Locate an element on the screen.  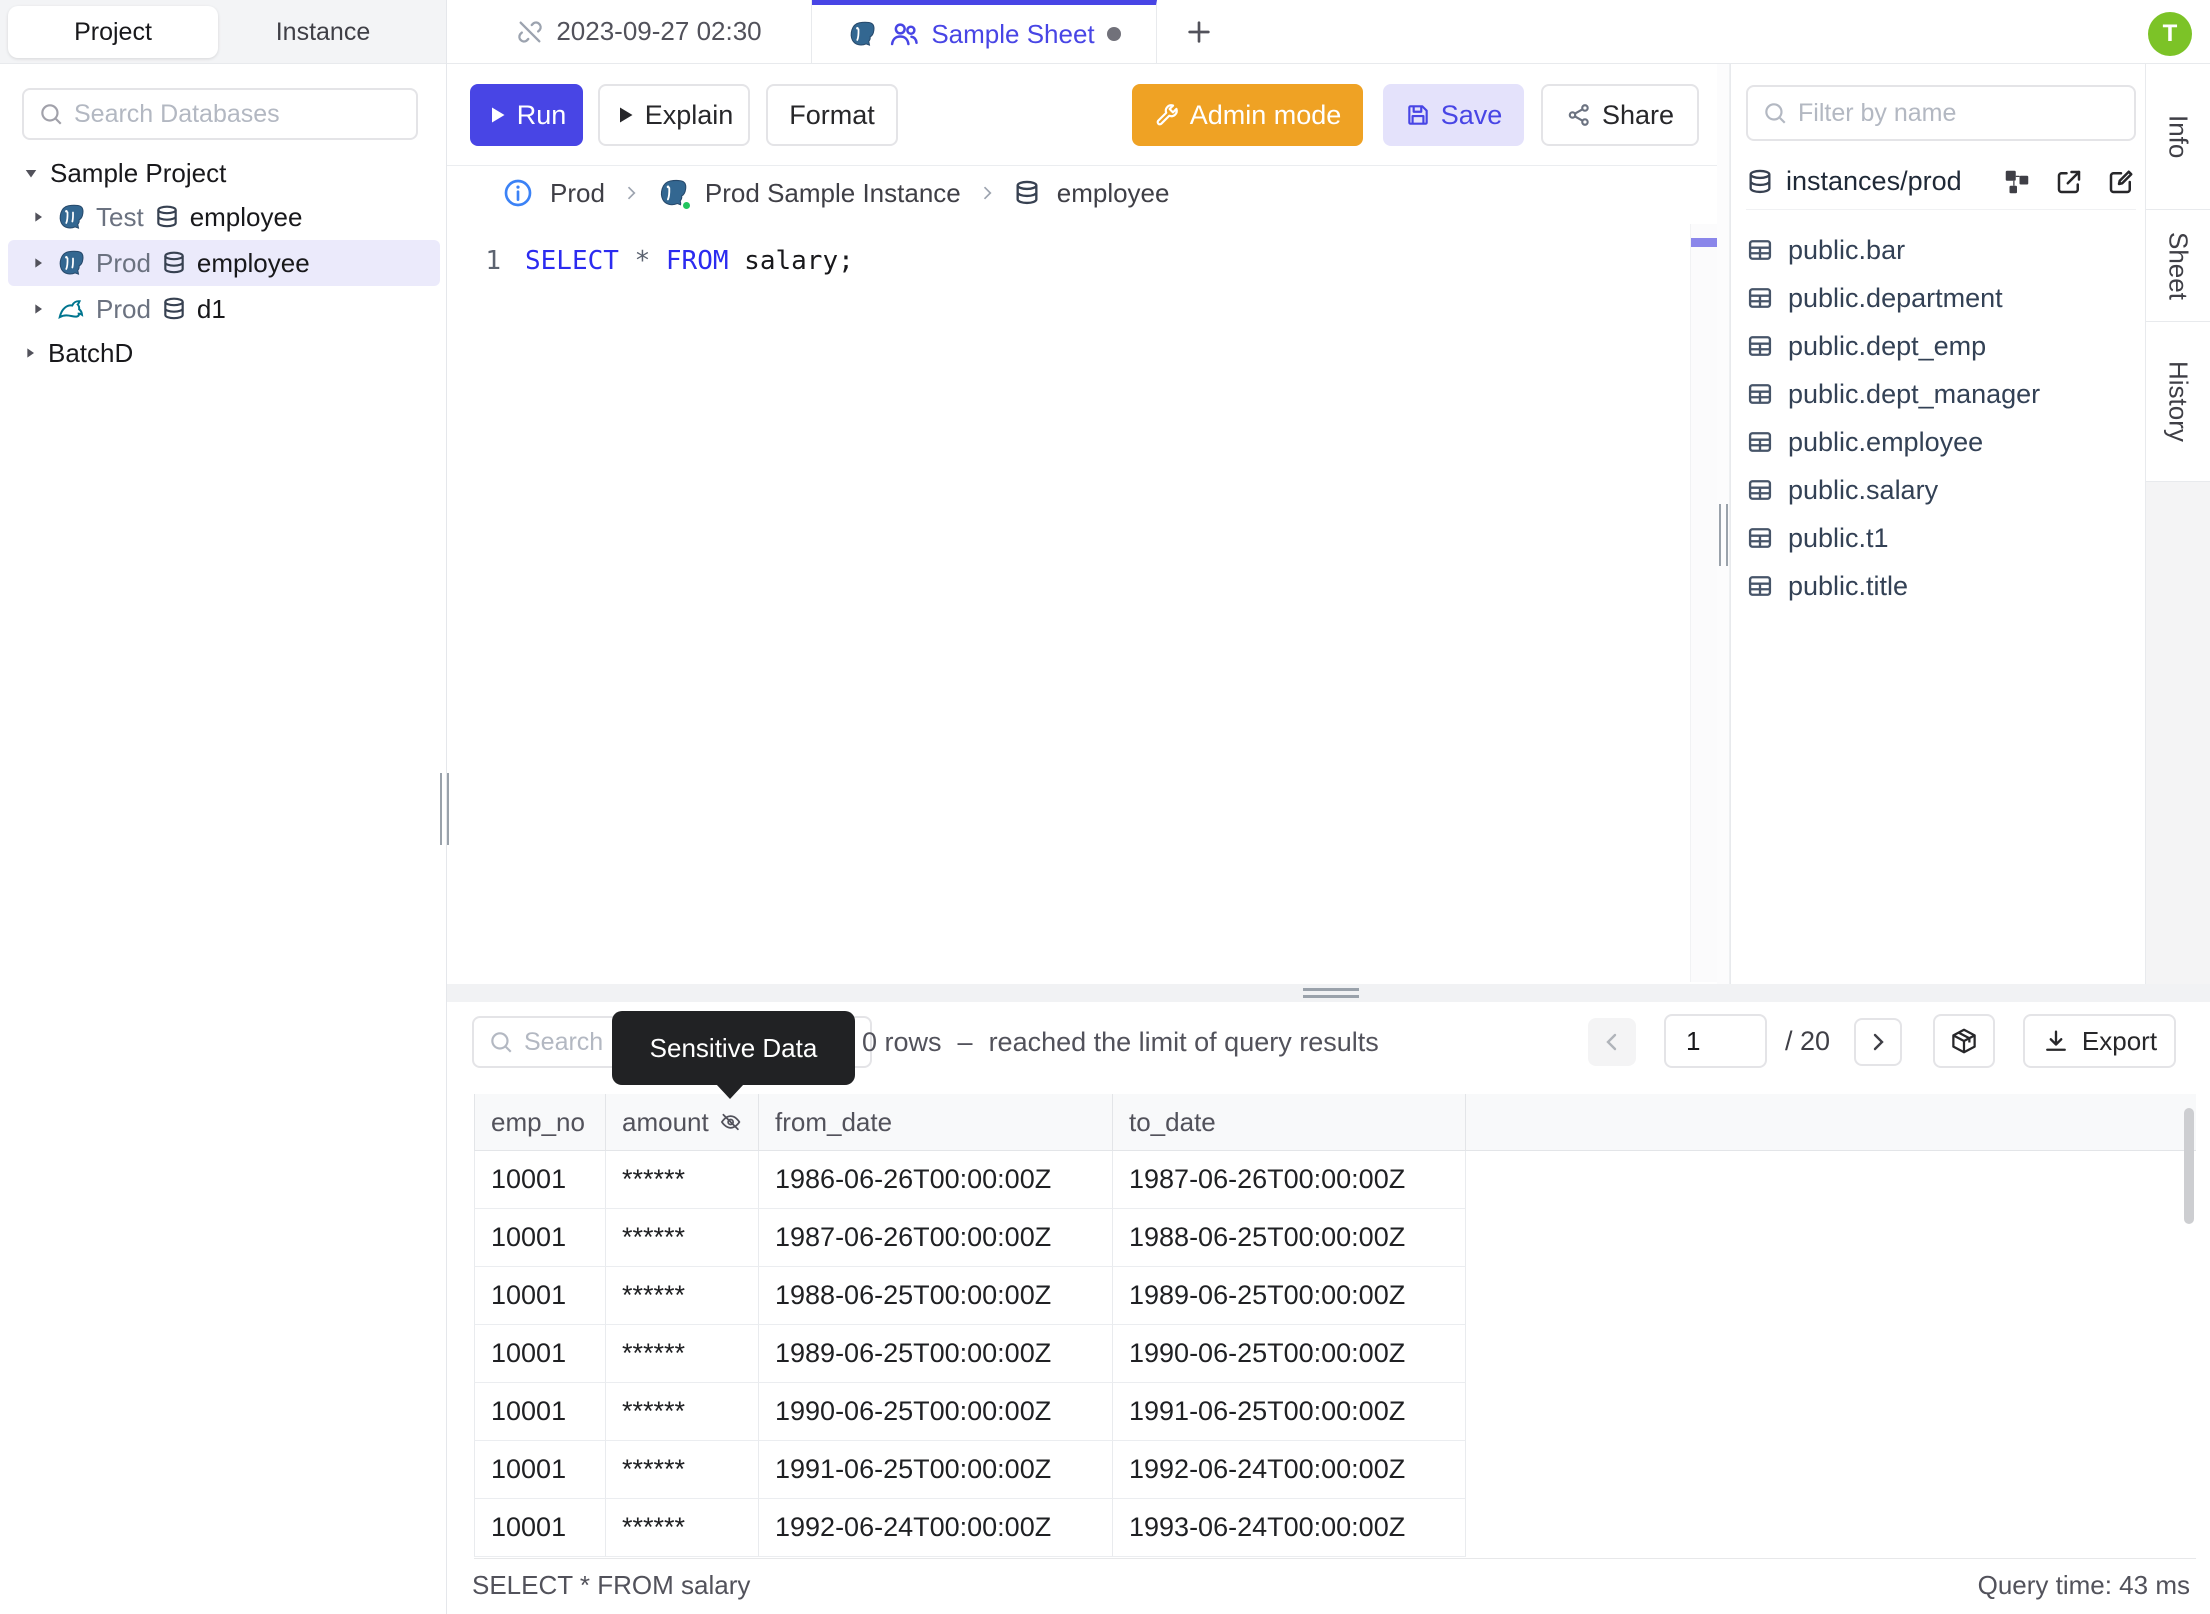
filter-by-name-input is located at coordinates (1959, 113).